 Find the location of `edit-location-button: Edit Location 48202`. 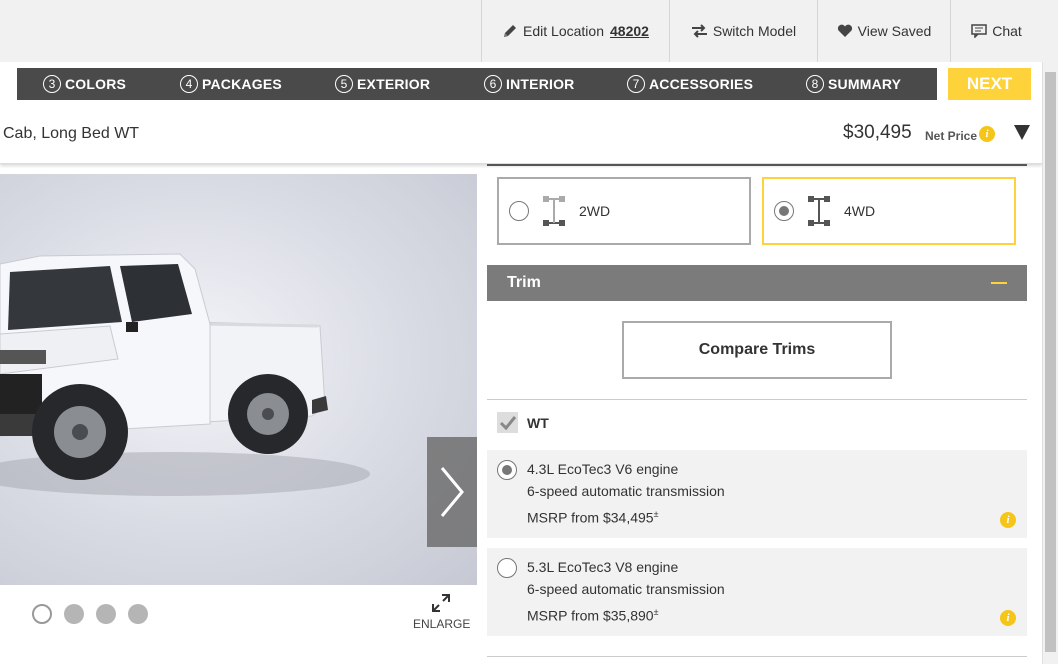

edit-location-button: Edit Location 48202 is located at coordinates (575, 31).